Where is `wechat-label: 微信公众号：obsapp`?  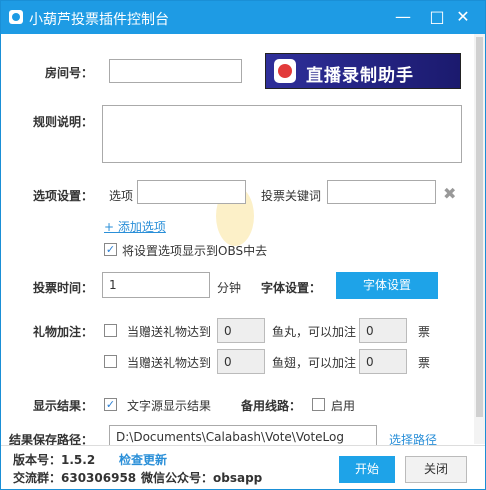
wechat-label: 微信公众号：obsapp is located at coordinates (202, 478).